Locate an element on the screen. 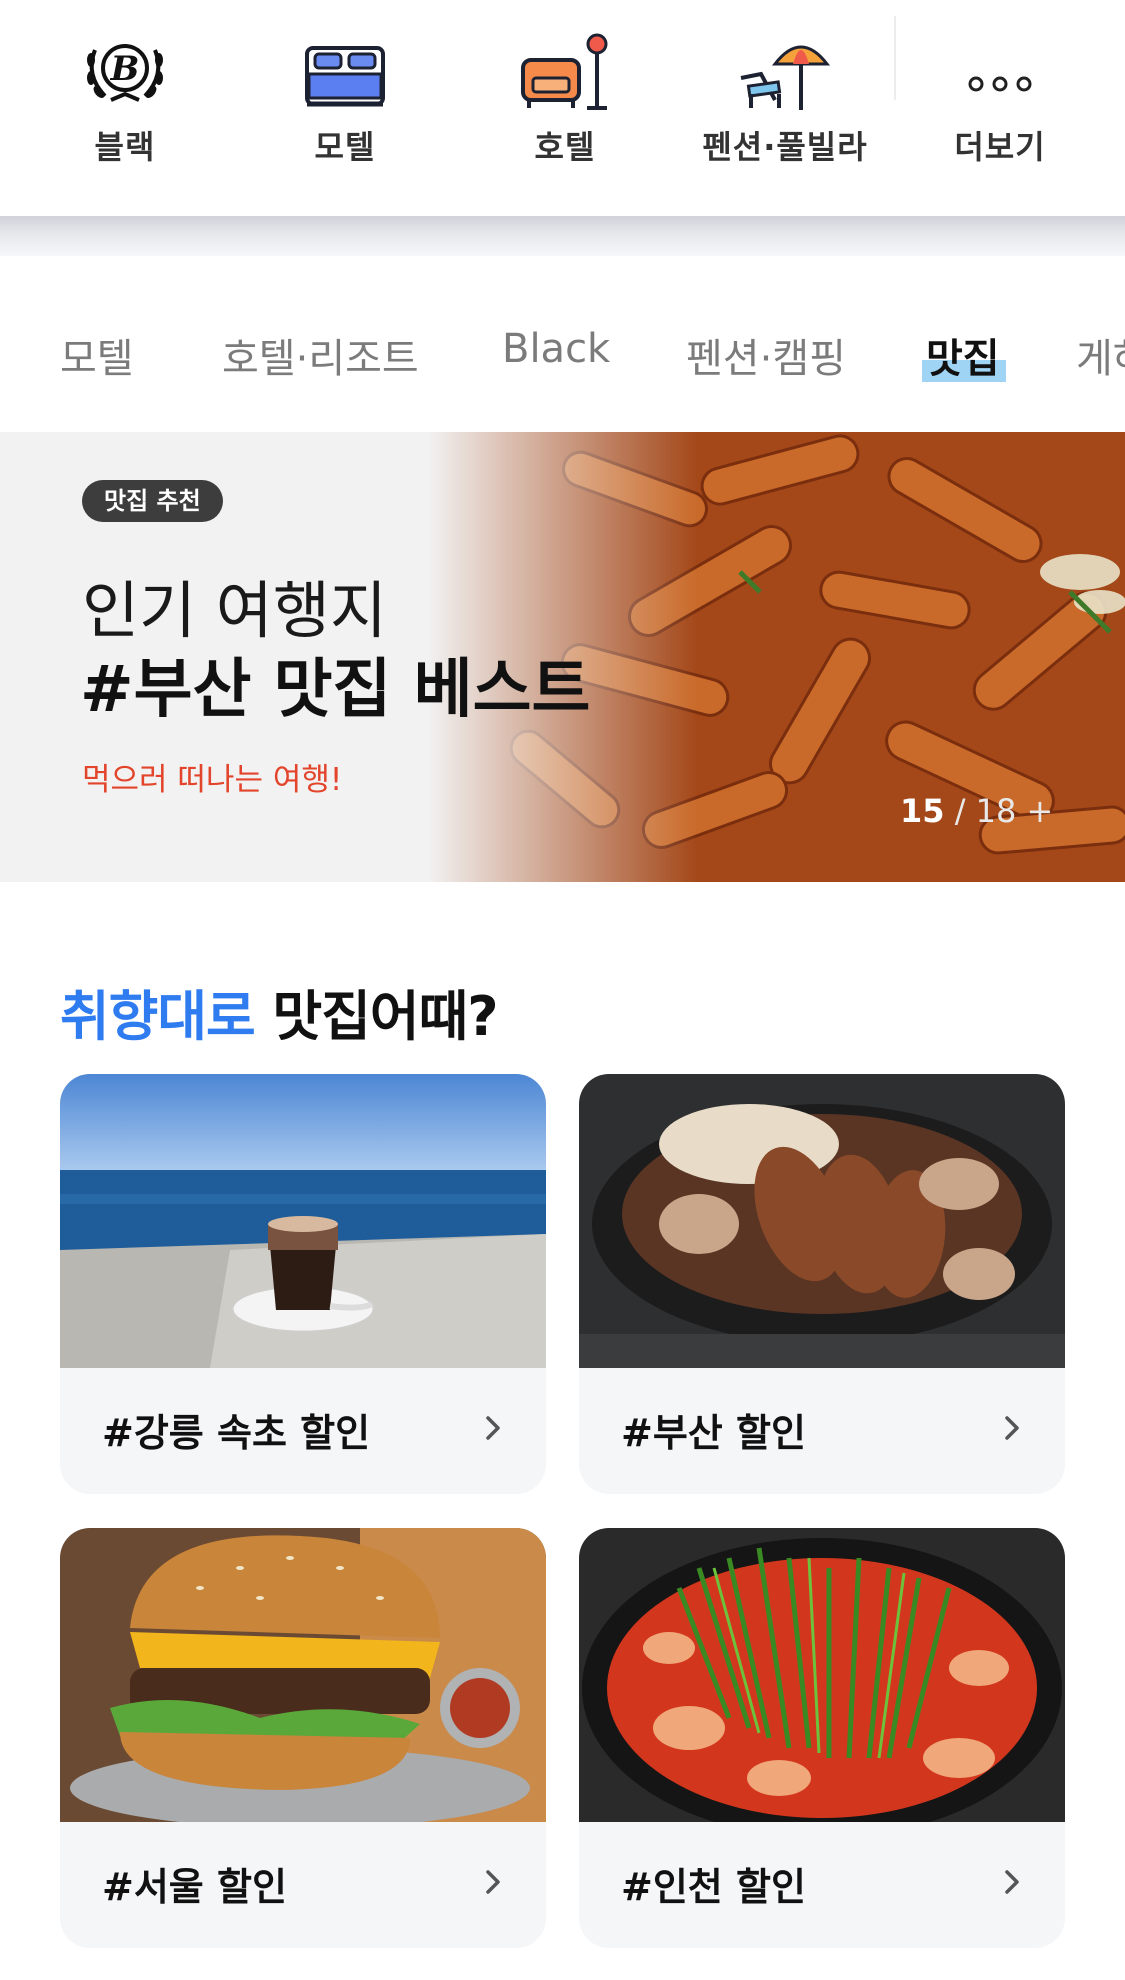 This screenshot has height=1980, width=1125. category-more: 더보기 is located at coordinates (1000, 97).